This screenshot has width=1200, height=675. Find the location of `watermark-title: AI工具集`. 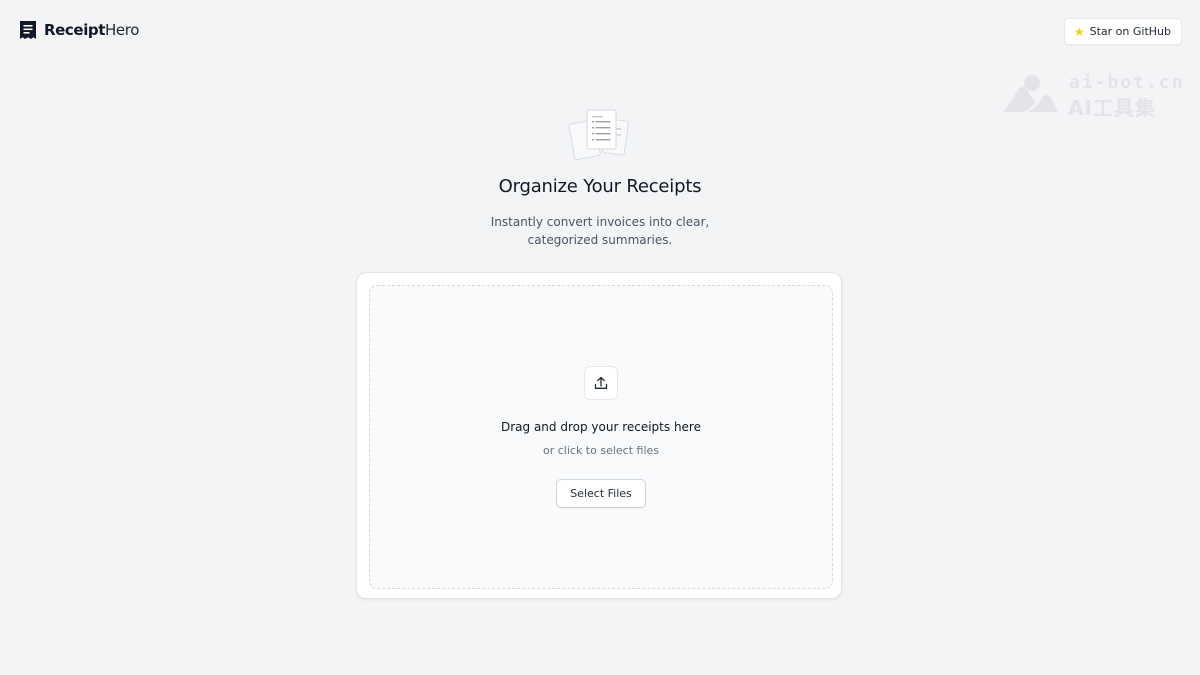

watermark-title: AI工具集 is located at coordinates (1112, 108).